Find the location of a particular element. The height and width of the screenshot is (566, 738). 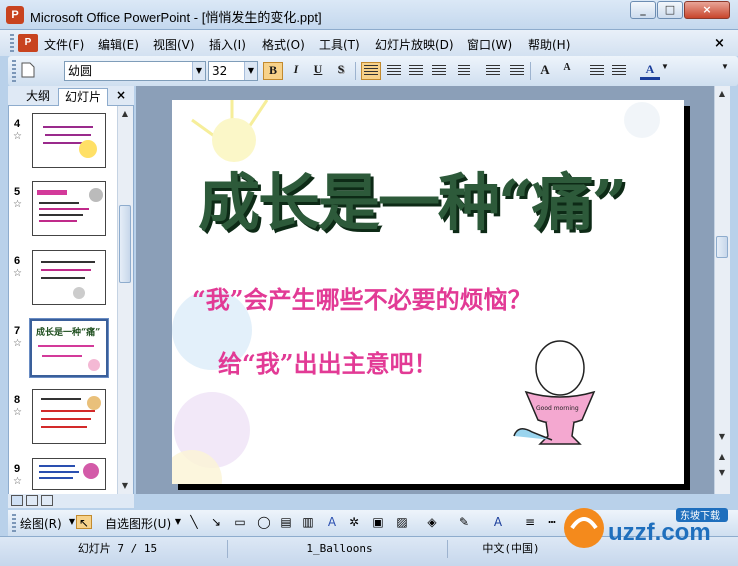

maximize-button: □ is located at coordinates (670, 10).